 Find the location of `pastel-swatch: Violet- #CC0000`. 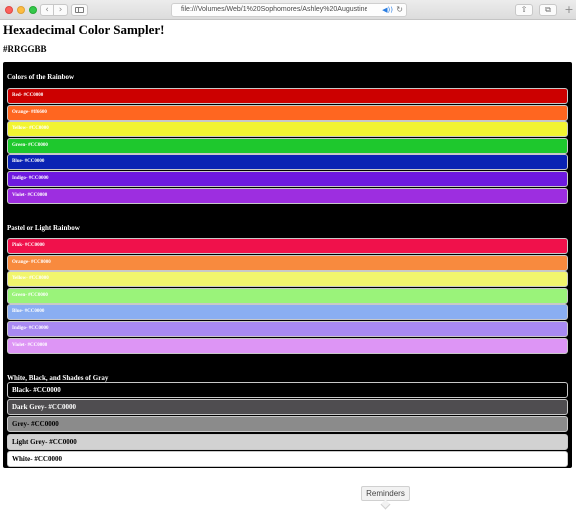

pastel-swatch: Violet- #CC0000 is located at coordinates (287, 345).